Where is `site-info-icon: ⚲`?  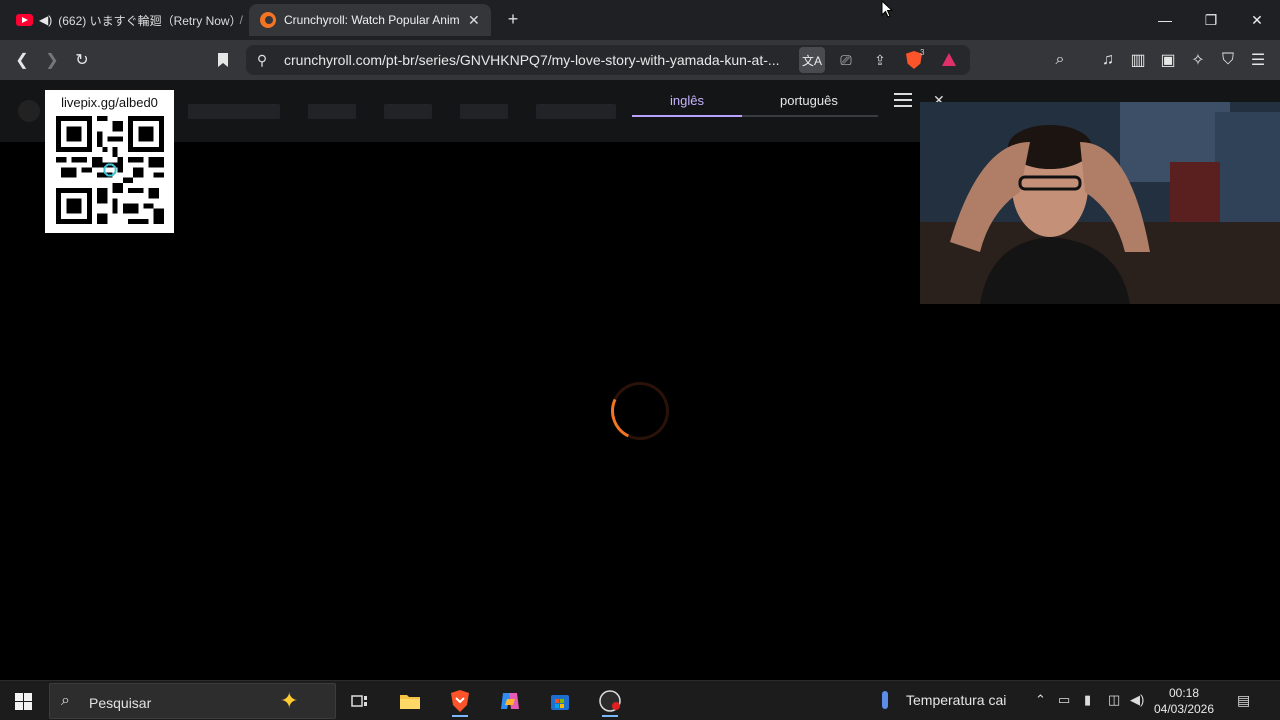 site-info-icon: ⚲ is located at coordinates (262, 60).